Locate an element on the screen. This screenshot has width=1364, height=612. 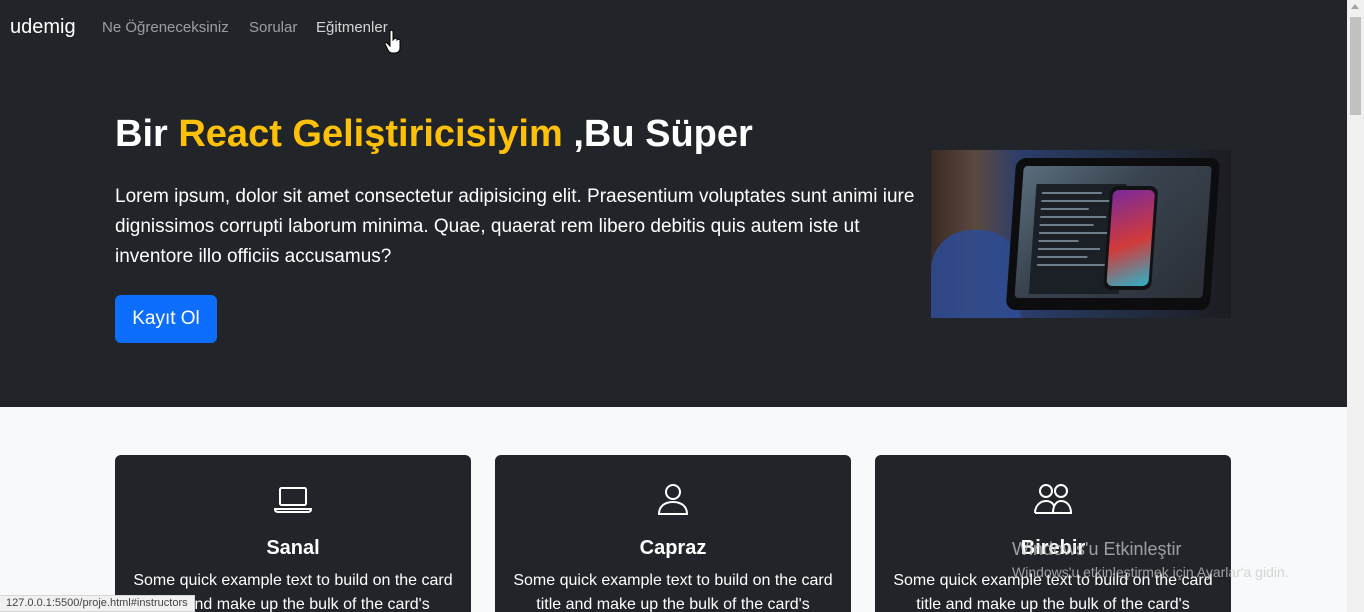
hero-image-phone-screen is located at coordinates (1131, 238).